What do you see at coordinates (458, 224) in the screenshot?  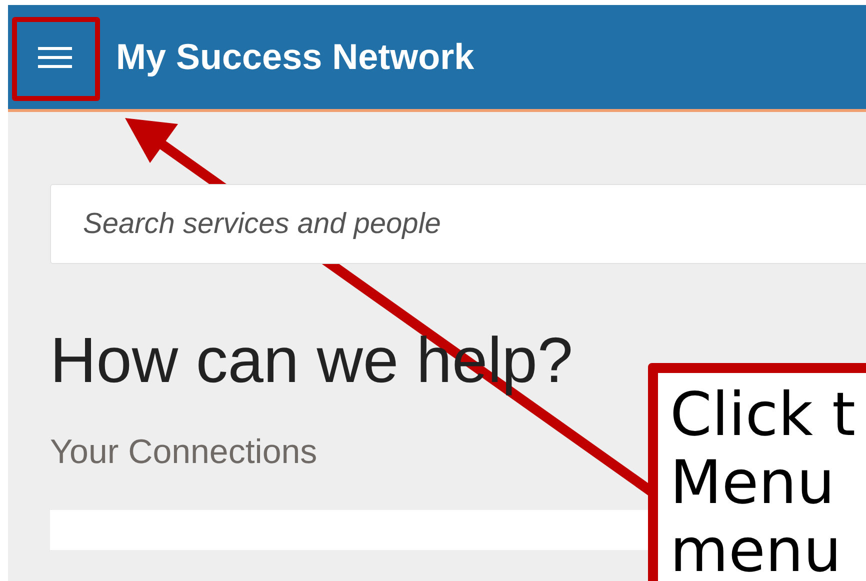 I see `search-field: Search services and people` at bounding box center [458, 224].